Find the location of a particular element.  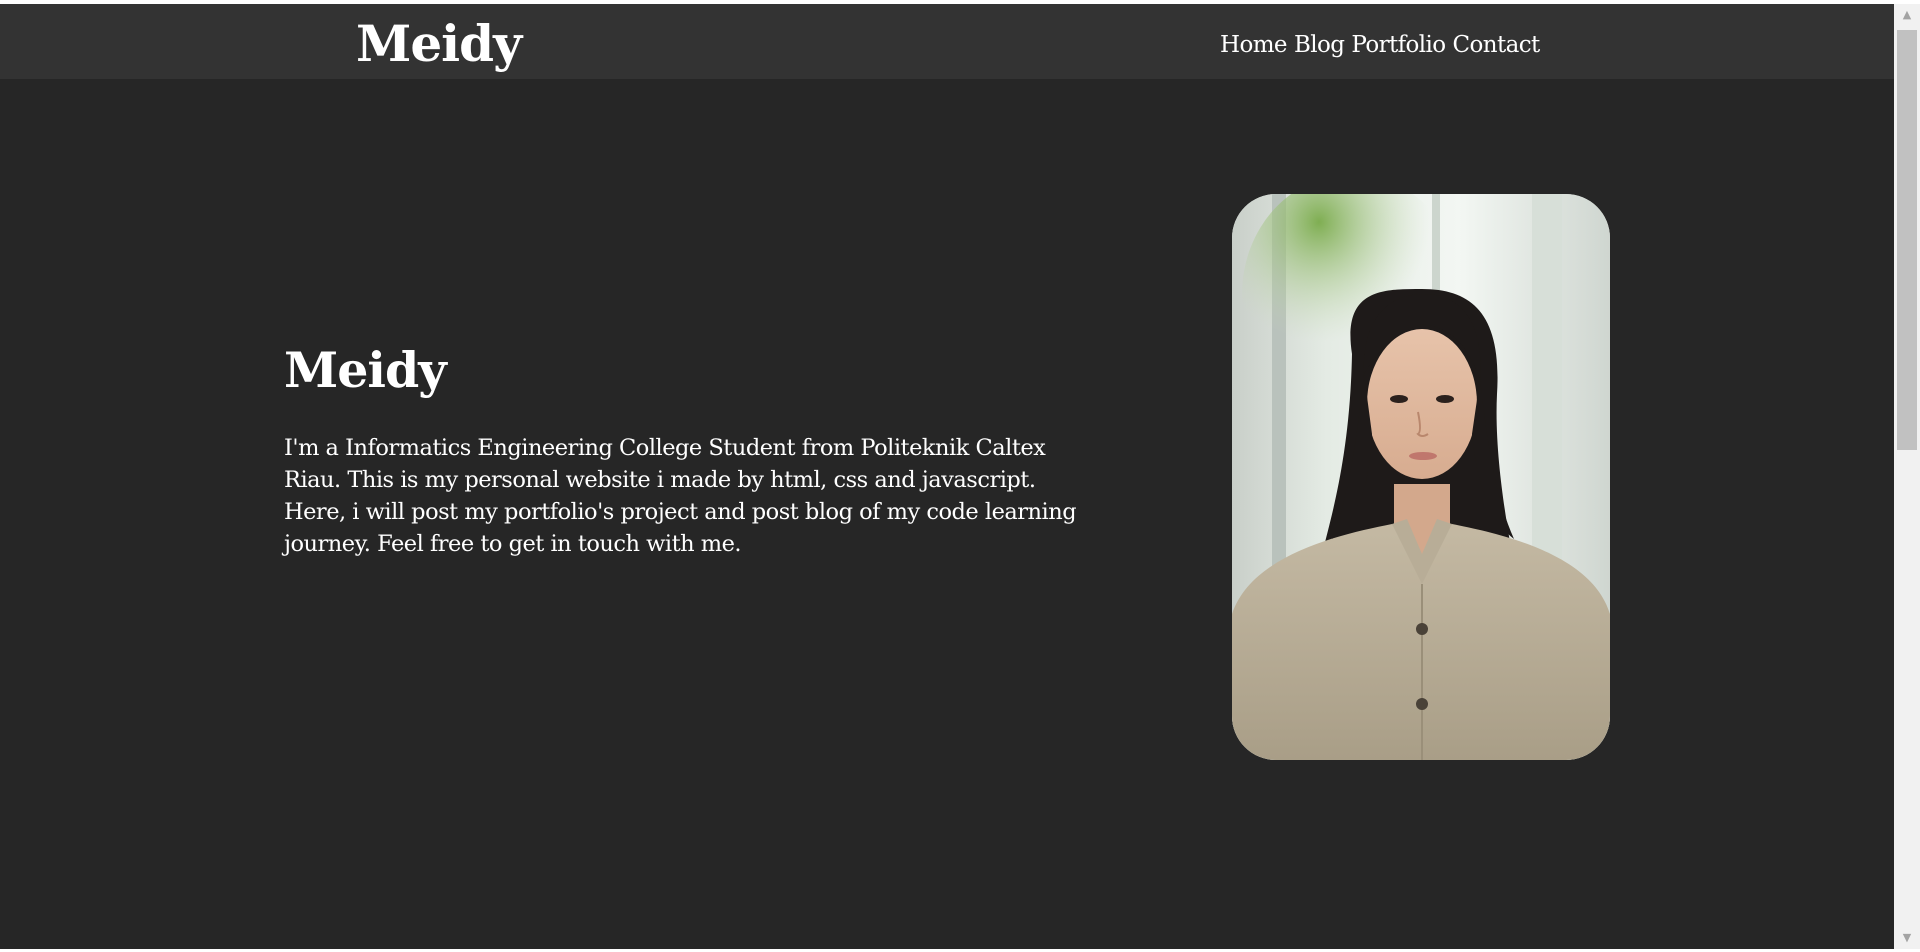

nav-item-portfolio: Portfolio is located at coordinates (1398, 45).